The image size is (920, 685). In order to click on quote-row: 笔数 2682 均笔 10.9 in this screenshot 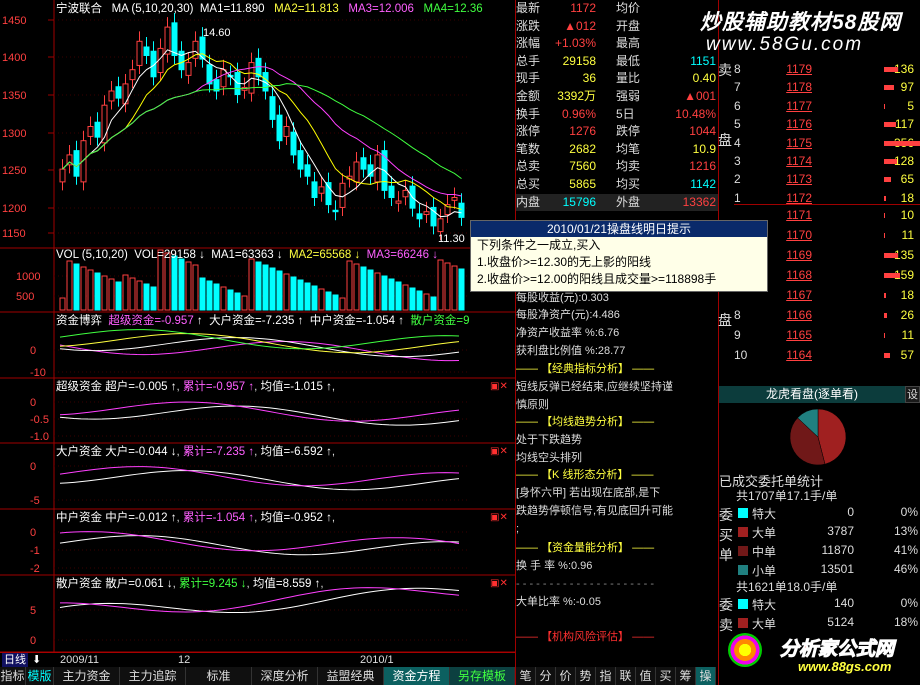, I will do `click(617, 150)`.